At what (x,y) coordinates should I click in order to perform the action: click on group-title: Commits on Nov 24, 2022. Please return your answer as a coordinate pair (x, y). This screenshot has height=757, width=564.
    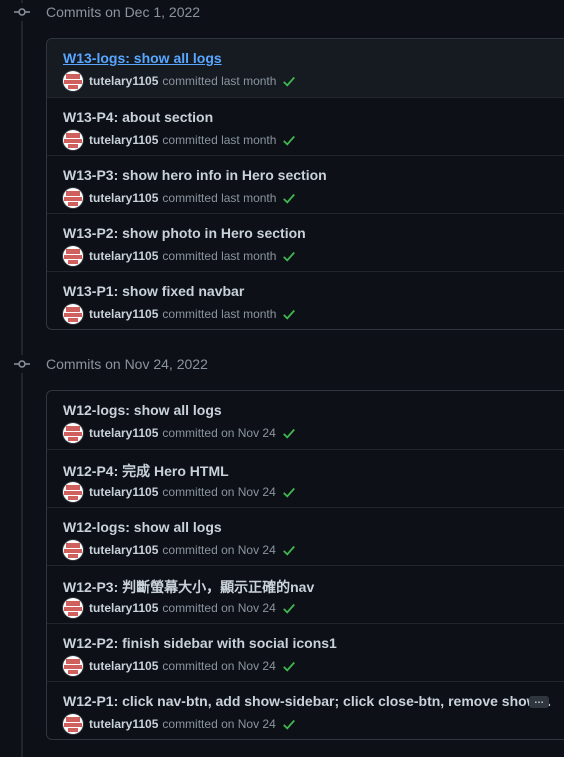
    Looking at the image, I should click on (127, 364).